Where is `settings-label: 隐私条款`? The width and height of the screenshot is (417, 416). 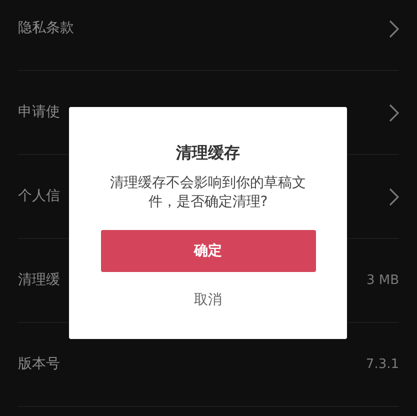 settings-label: 隐私条款 is located at coordinates (46, 28).